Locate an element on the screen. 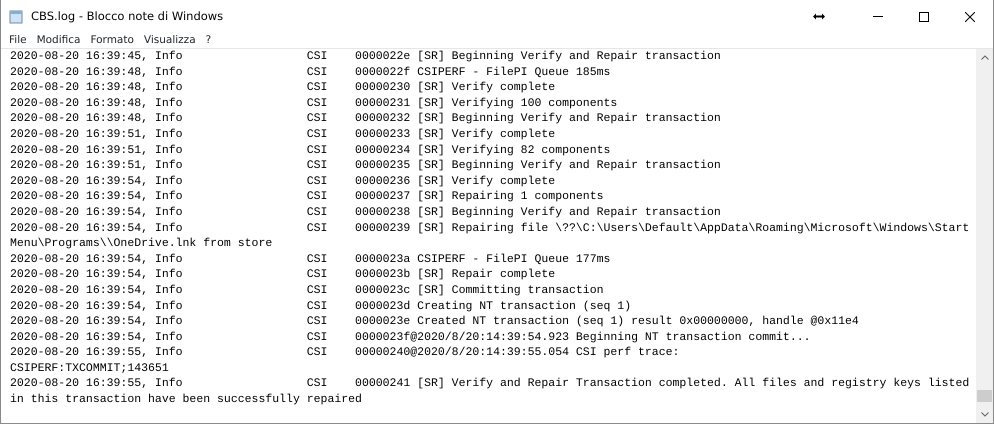 The image size is (994, 430). log-line: Menu\Programs\\OneDrive.lnk from store is located at coordinates (141, 244).